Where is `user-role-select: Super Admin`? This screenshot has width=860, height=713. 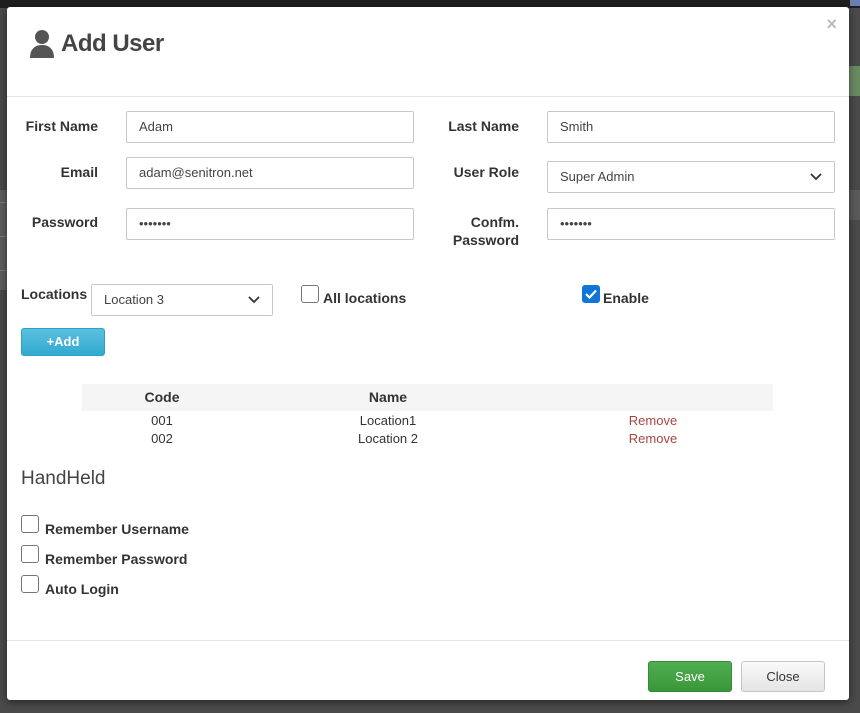 user-role-select: Super Admin is located at coordinates (691, 177).